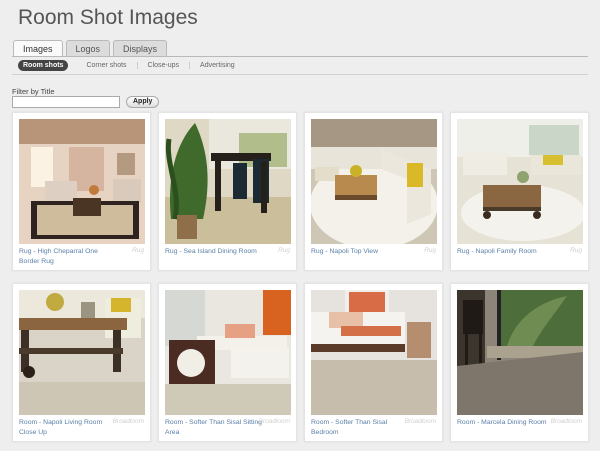 This screenshot has width=600, height=451. I want to click on tab-bar: Images Logos Displays, so click(90, 48).